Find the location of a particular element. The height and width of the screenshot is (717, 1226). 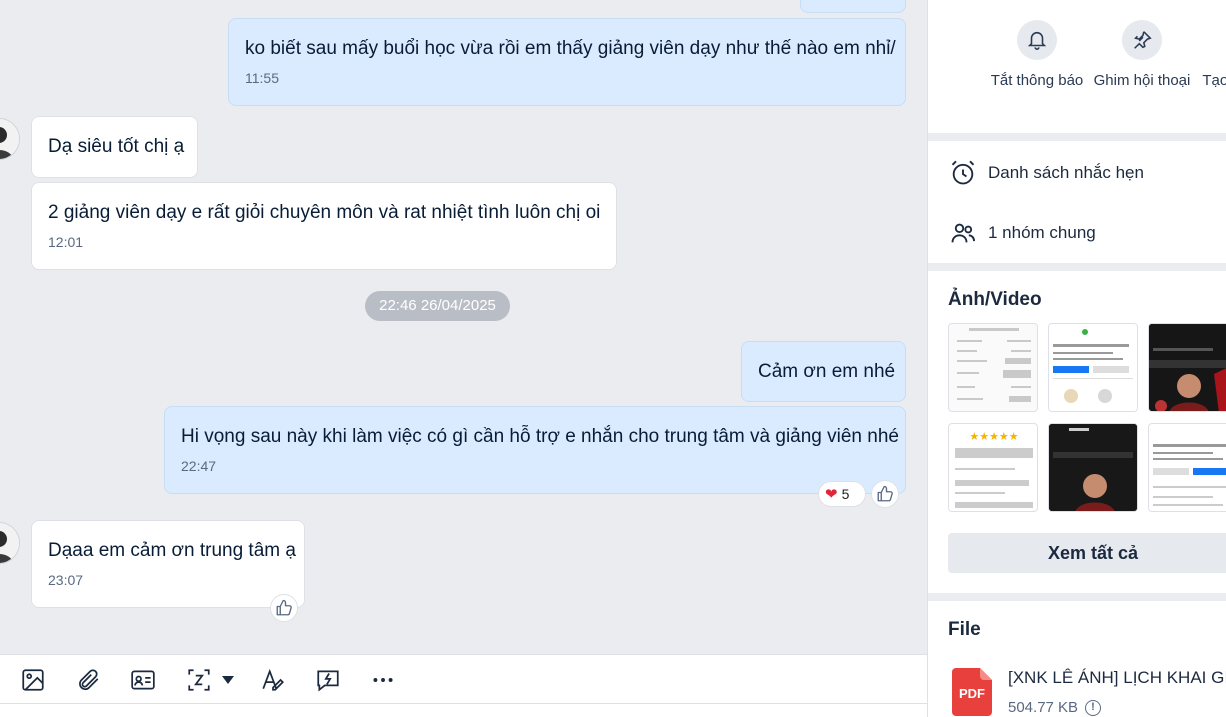

message-bubble-received: Dạ siêu tốt chị ạ is located at coordinates (114, 147).